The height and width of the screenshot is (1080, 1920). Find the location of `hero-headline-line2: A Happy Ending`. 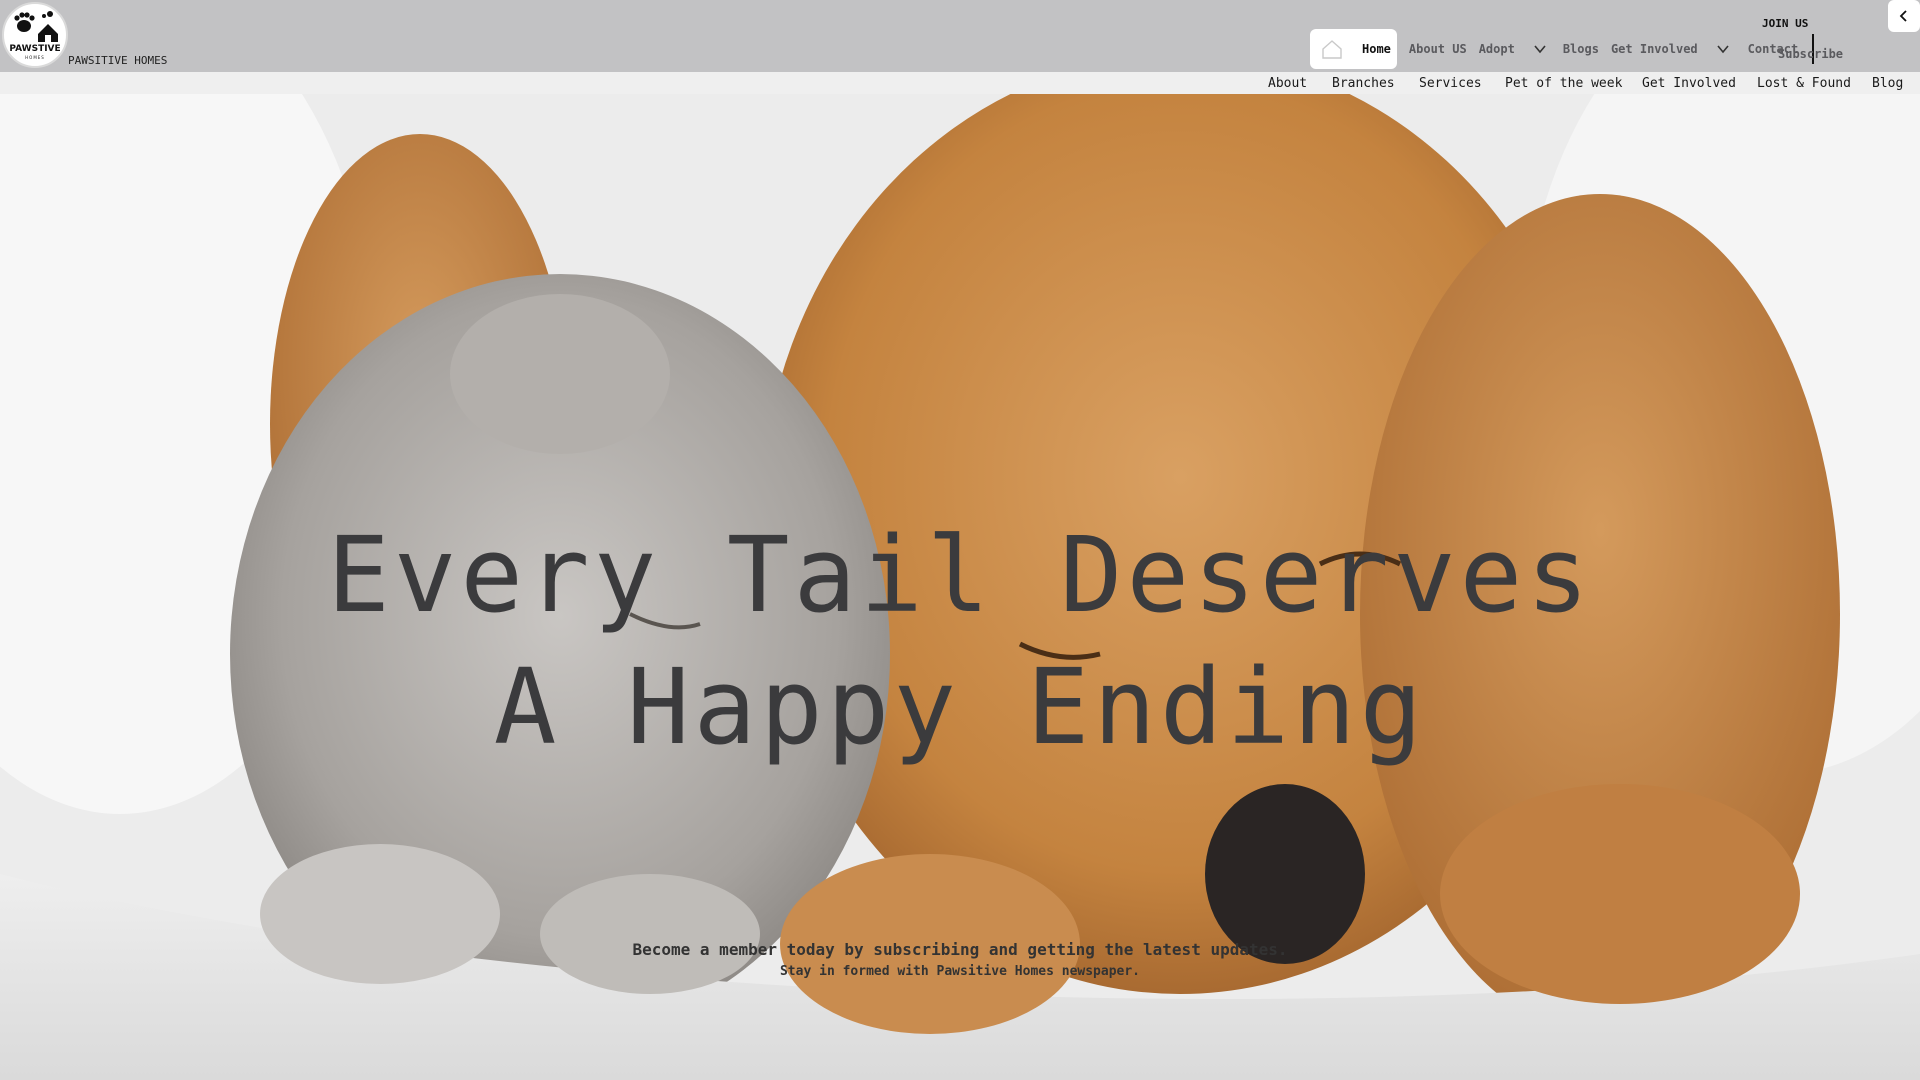

hero-headline-line2: A Happy Ending is located at coordinates (960, 707).